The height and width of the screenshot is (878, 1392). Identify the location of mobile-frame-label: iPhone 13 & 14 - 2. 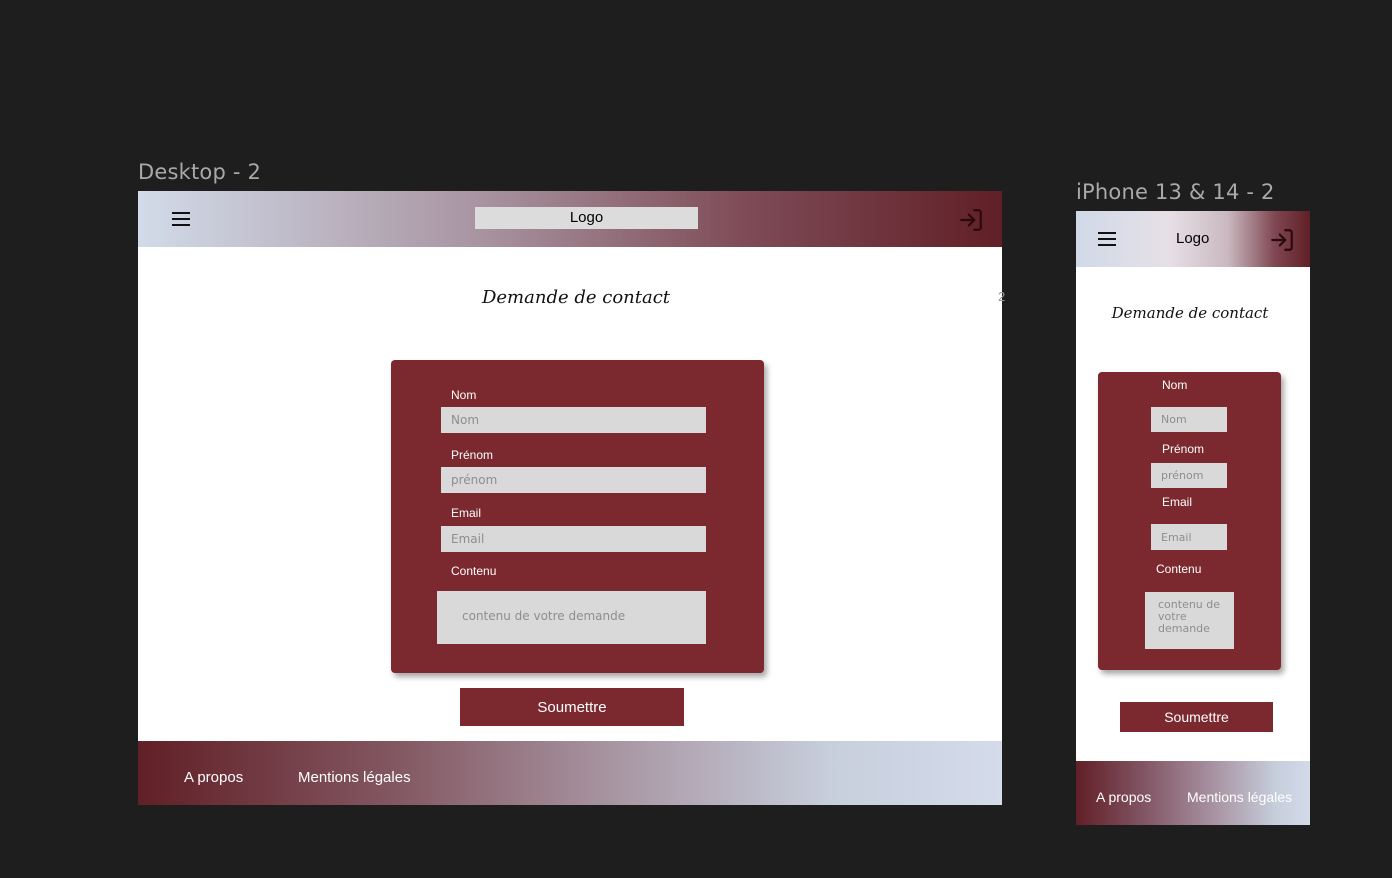
(1175, 192).